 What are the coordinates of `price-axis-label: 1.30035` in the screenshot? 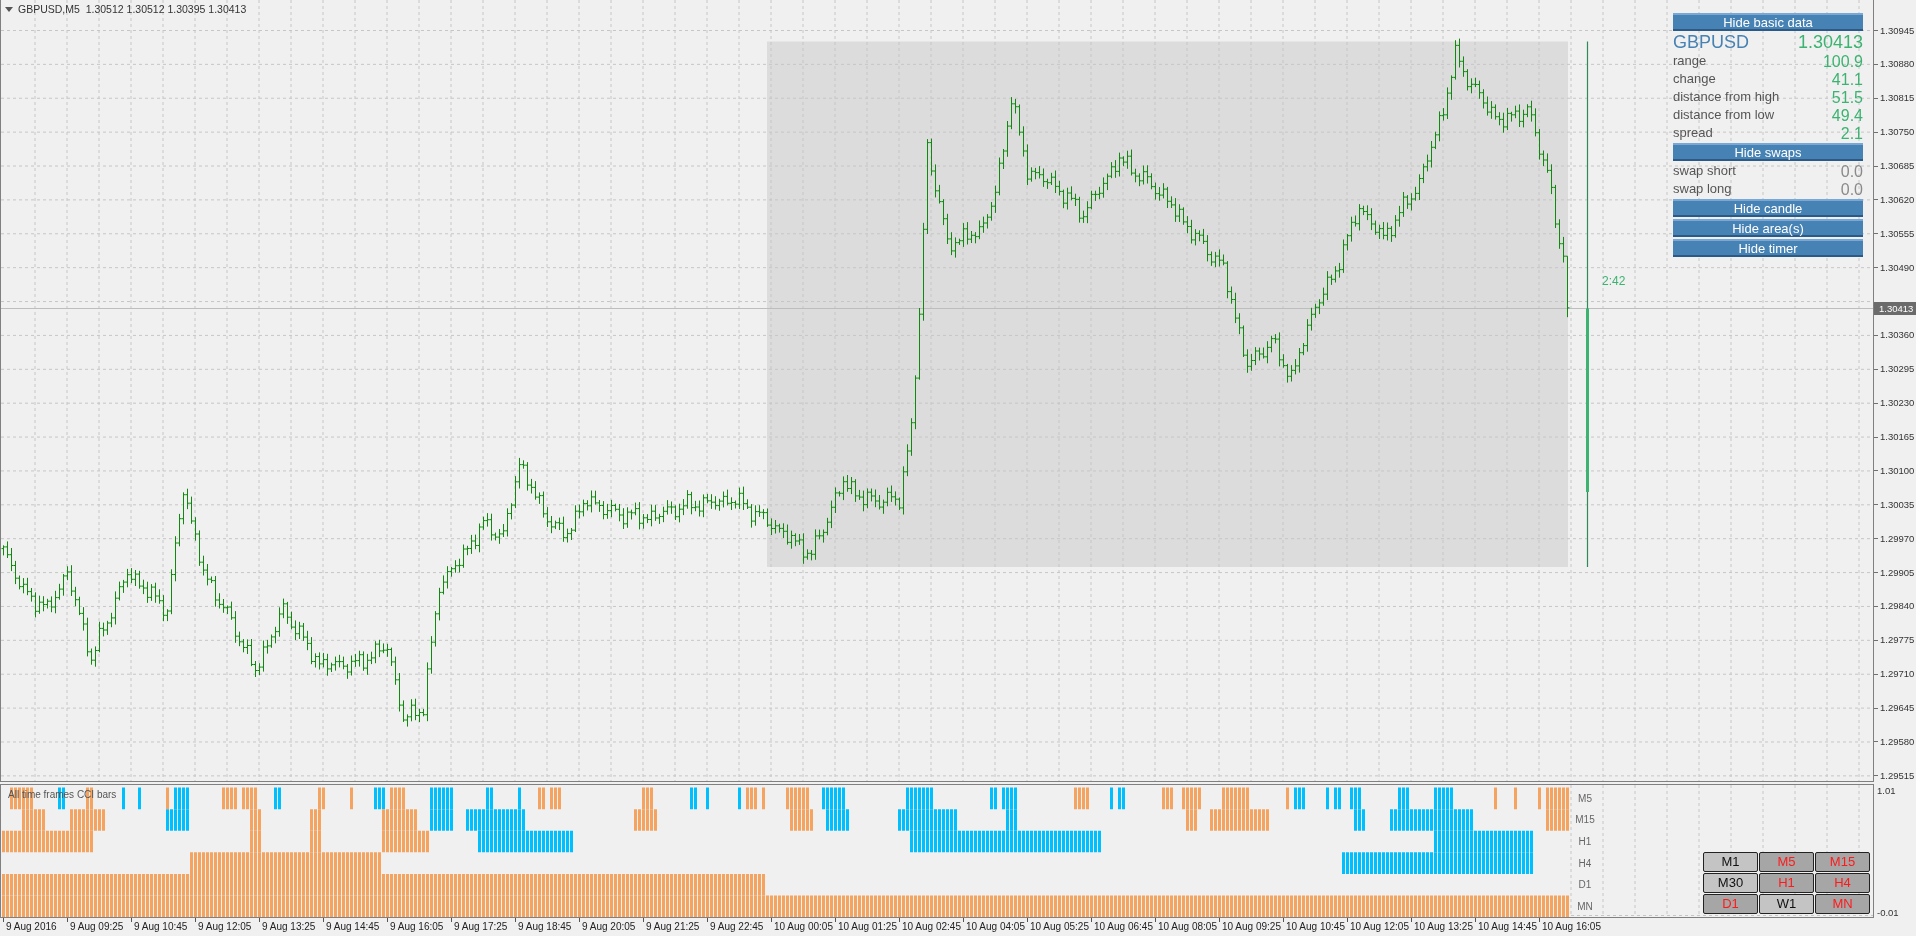 It's located at (1897, 504).